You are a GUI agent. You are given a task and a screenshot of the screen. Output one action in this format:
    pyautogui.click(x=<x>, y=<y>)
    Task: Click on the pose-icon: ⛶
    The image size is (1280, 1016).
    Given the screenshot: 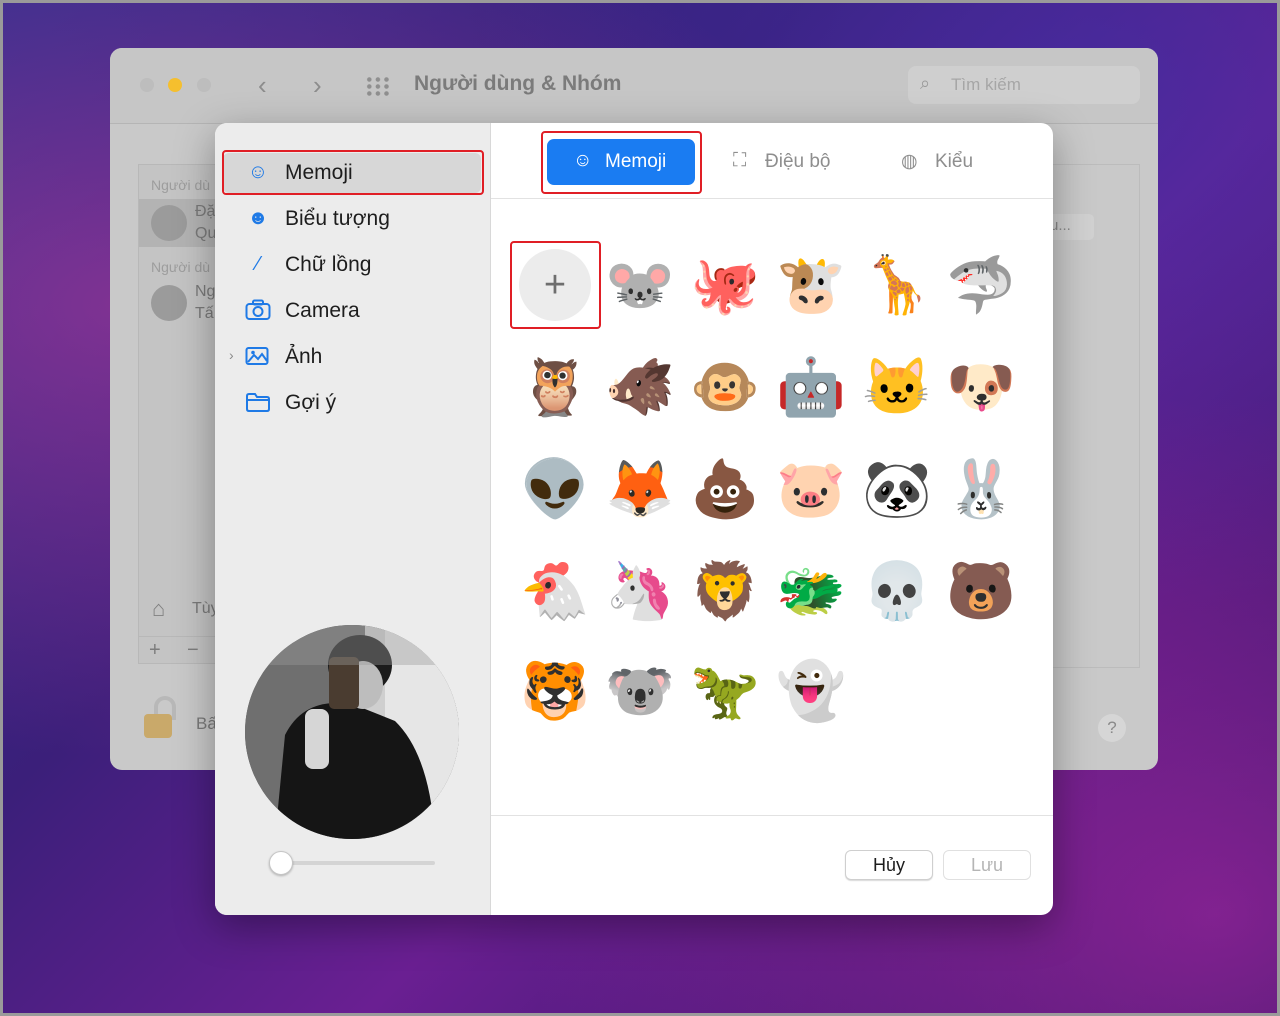 What is the action you would take?
    pyautogui.click(x=740, y=160)
    